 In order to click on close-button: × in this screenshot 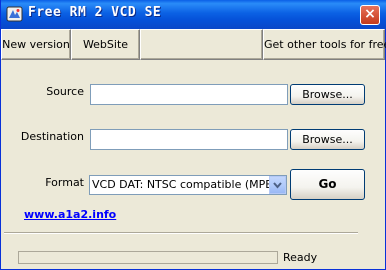, I will do `click(370, 15)`.